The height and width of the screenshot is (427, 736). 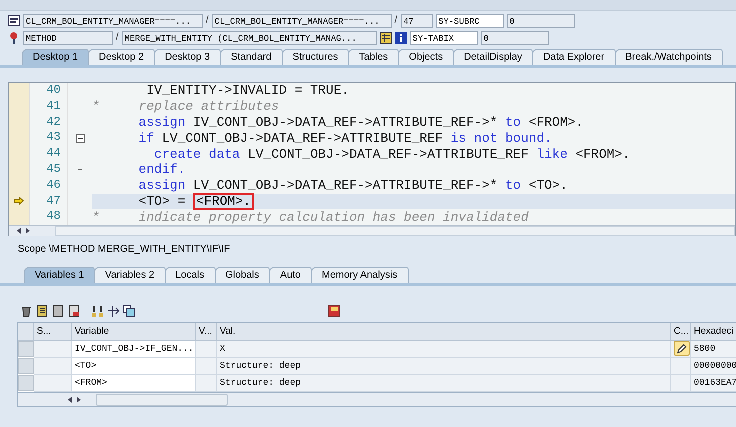 I want to click on collapse-icon, so click(x=80, y=138).